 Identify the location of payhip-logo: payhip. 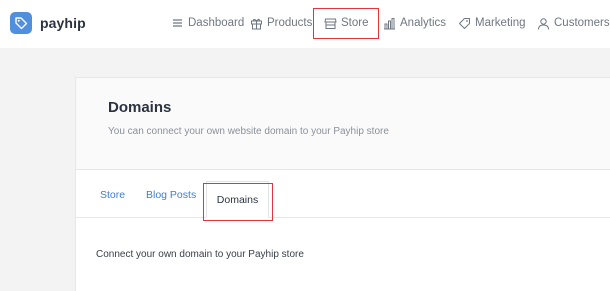
(48, 23).